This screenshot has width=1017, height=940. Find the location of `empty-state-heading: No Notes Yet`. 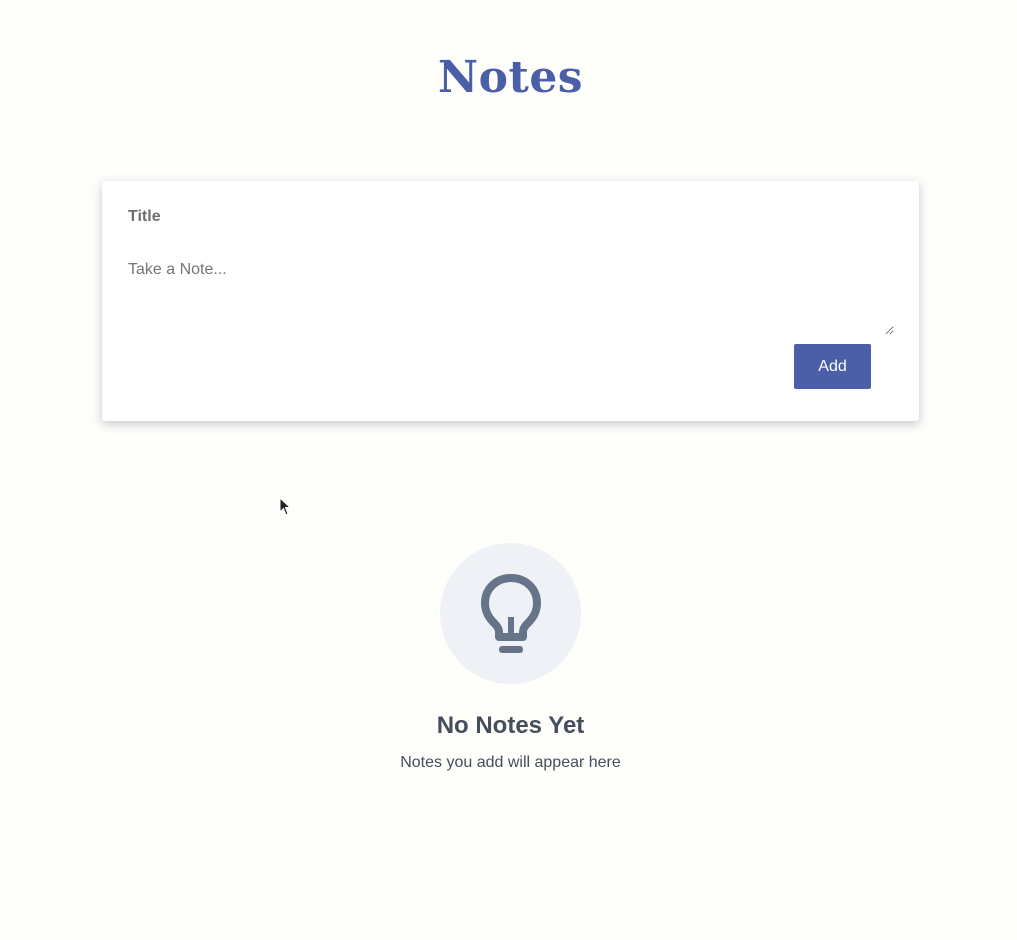

empty-state-heading: No Notes Yet is located at coordinates (510, 725).